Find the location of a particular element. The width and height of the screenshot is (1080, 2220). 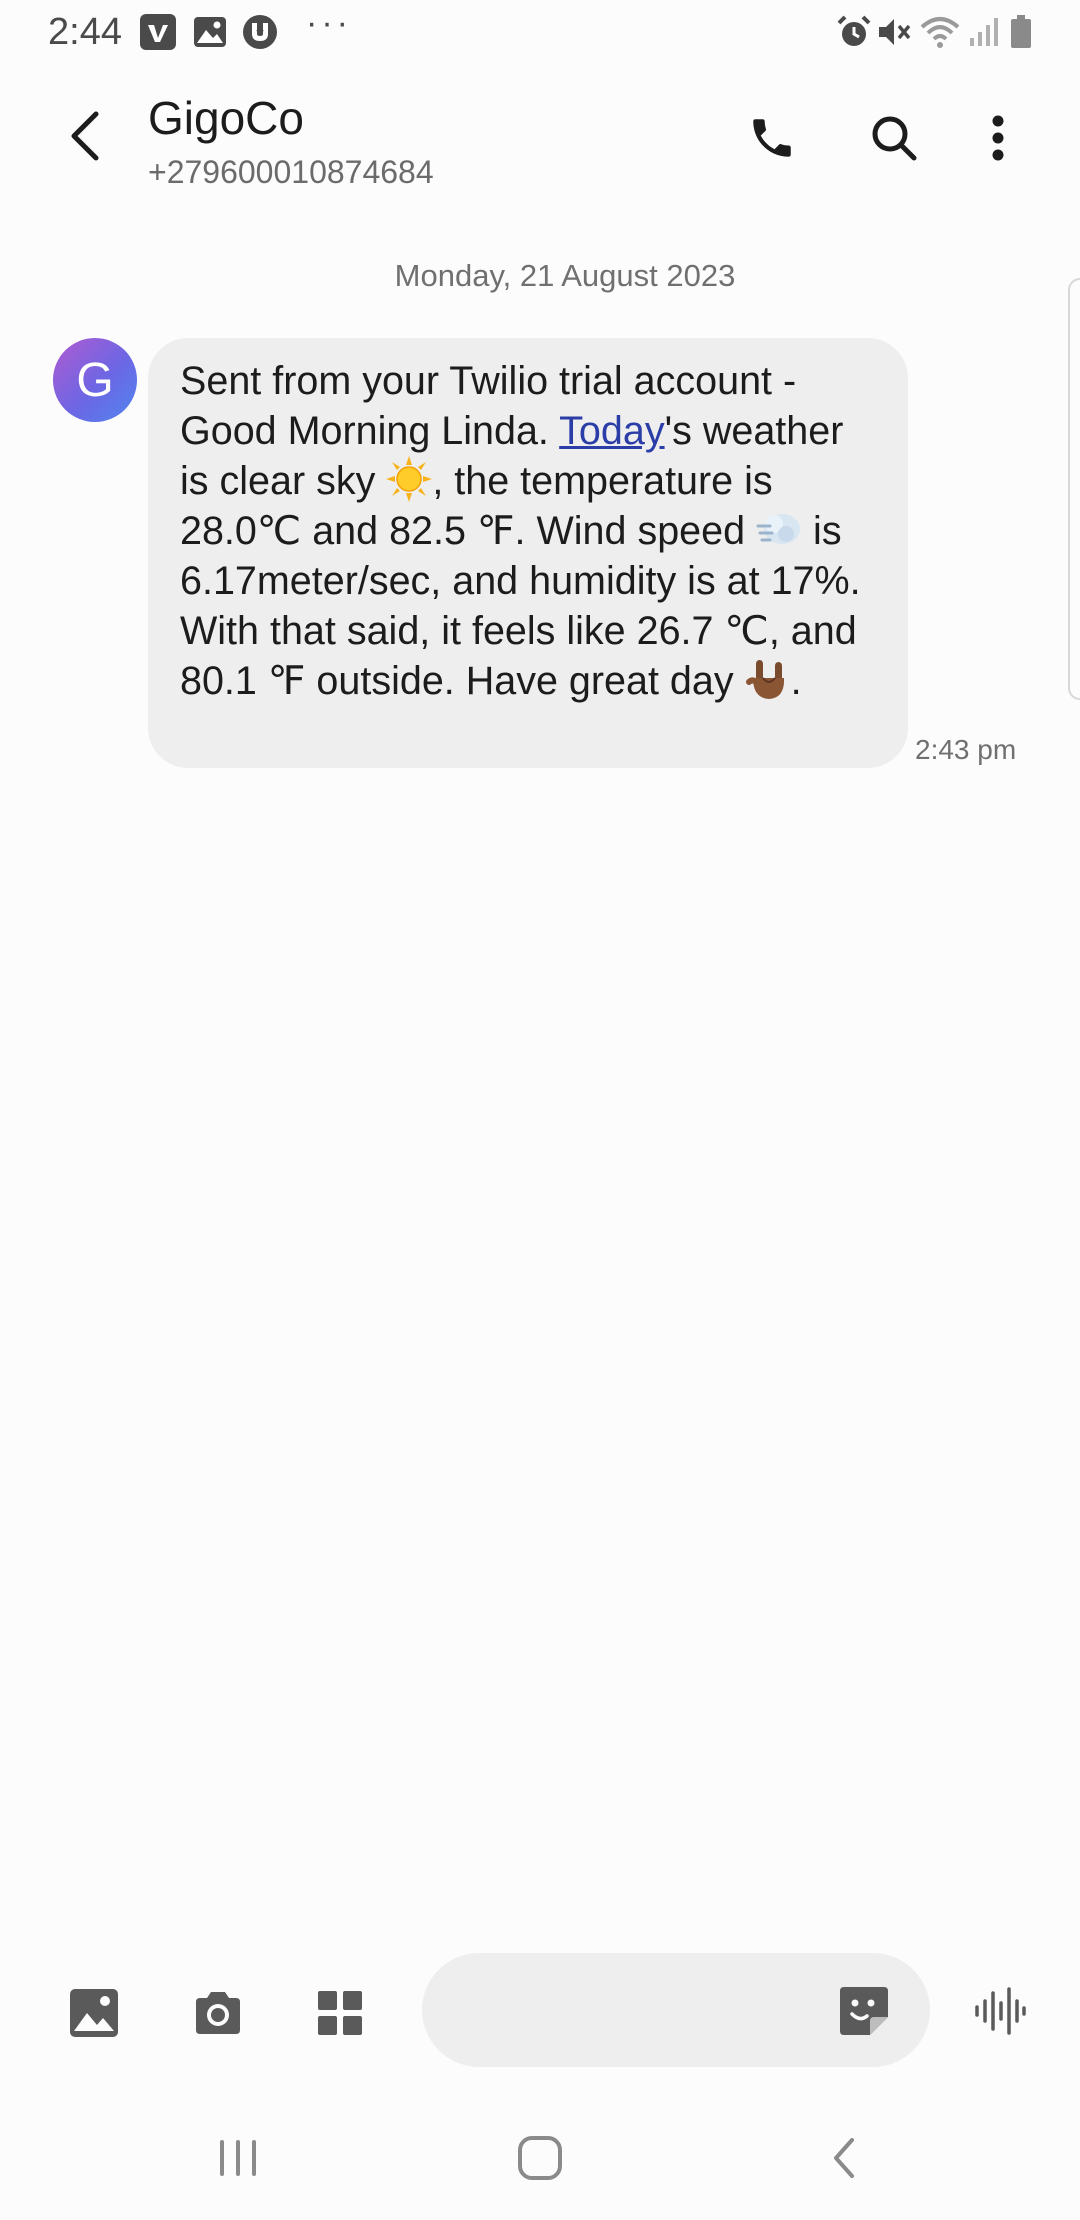

more-options-button is located at coordinates (998, 138).